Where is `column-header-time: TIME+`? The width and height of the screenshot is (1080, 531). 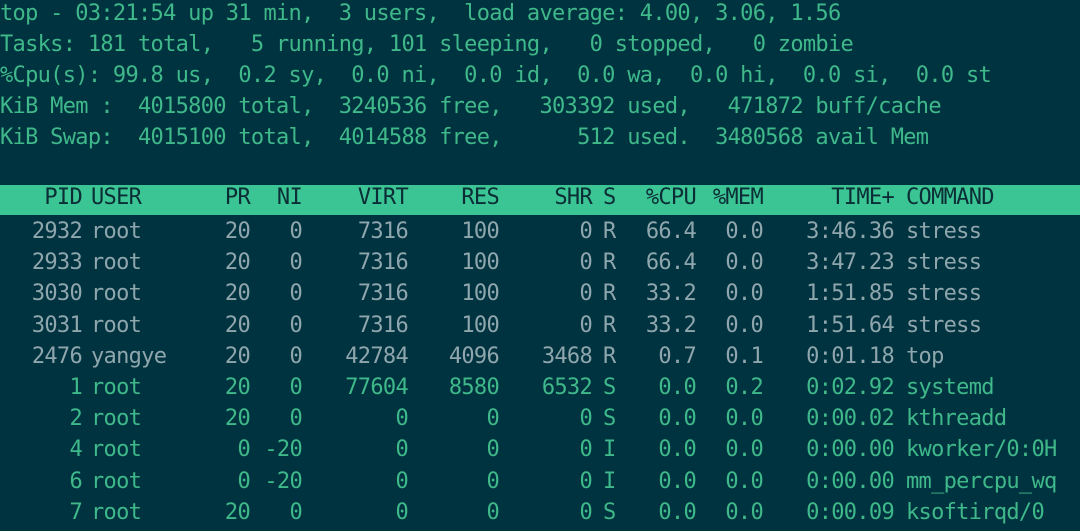 column-header-time: TIME+ is located at coordinates (862, 197).